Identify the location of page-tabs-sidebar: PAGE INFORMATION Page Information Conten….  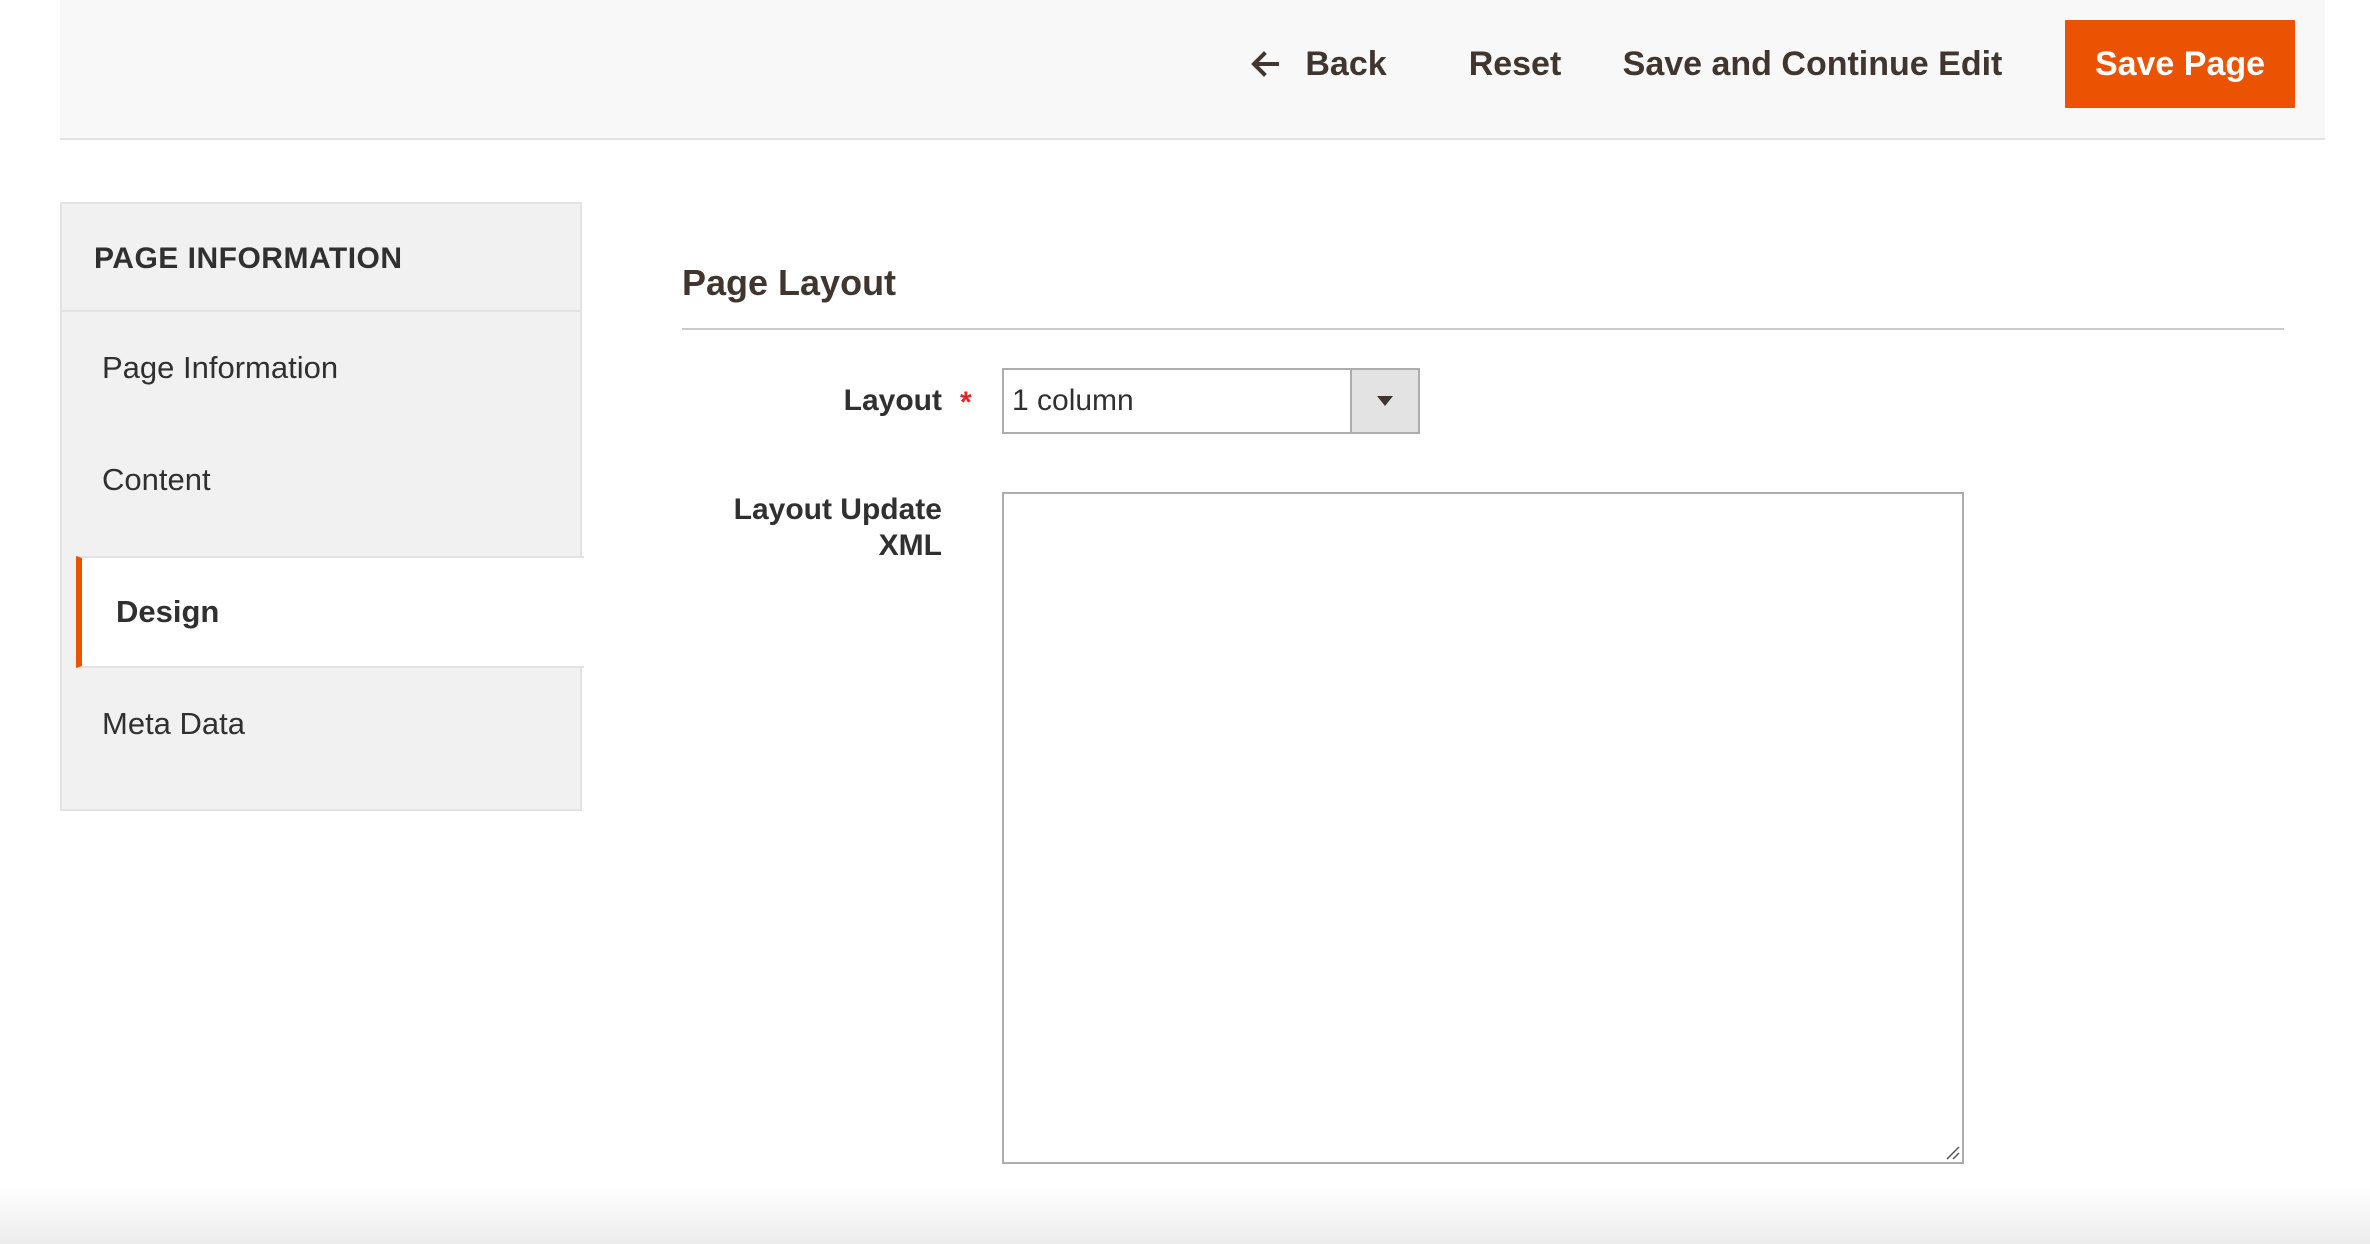
(322, 506).